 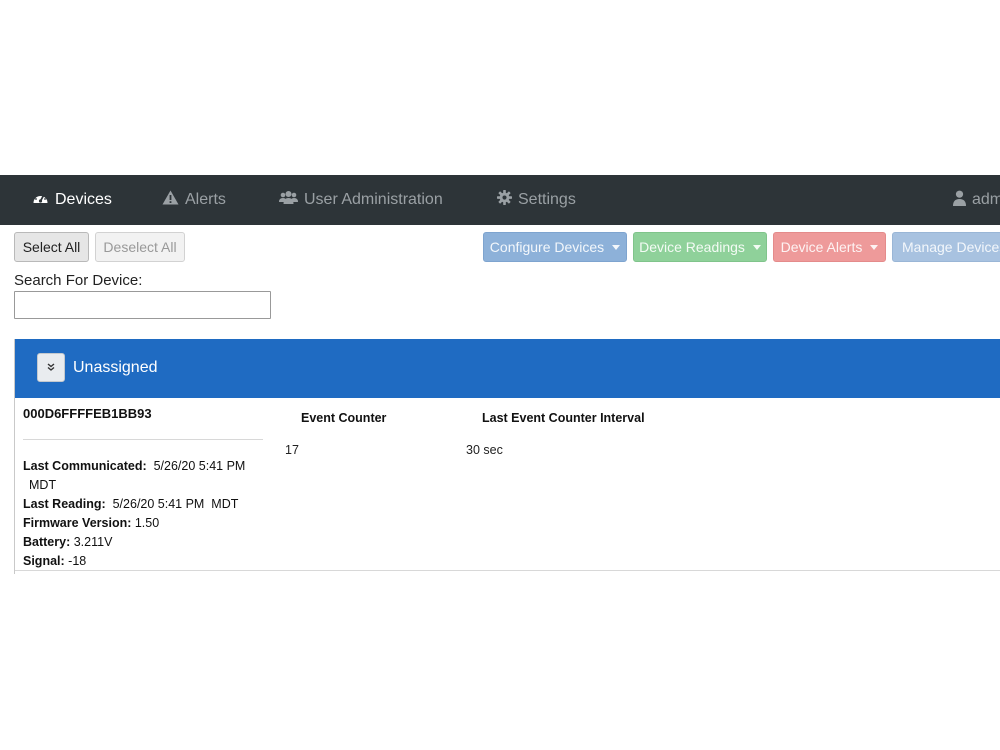 What do you see at coordinates (78, 280) in the screenshot?
I see `search-label: Search For Device:` at bounding box center [78, 280].